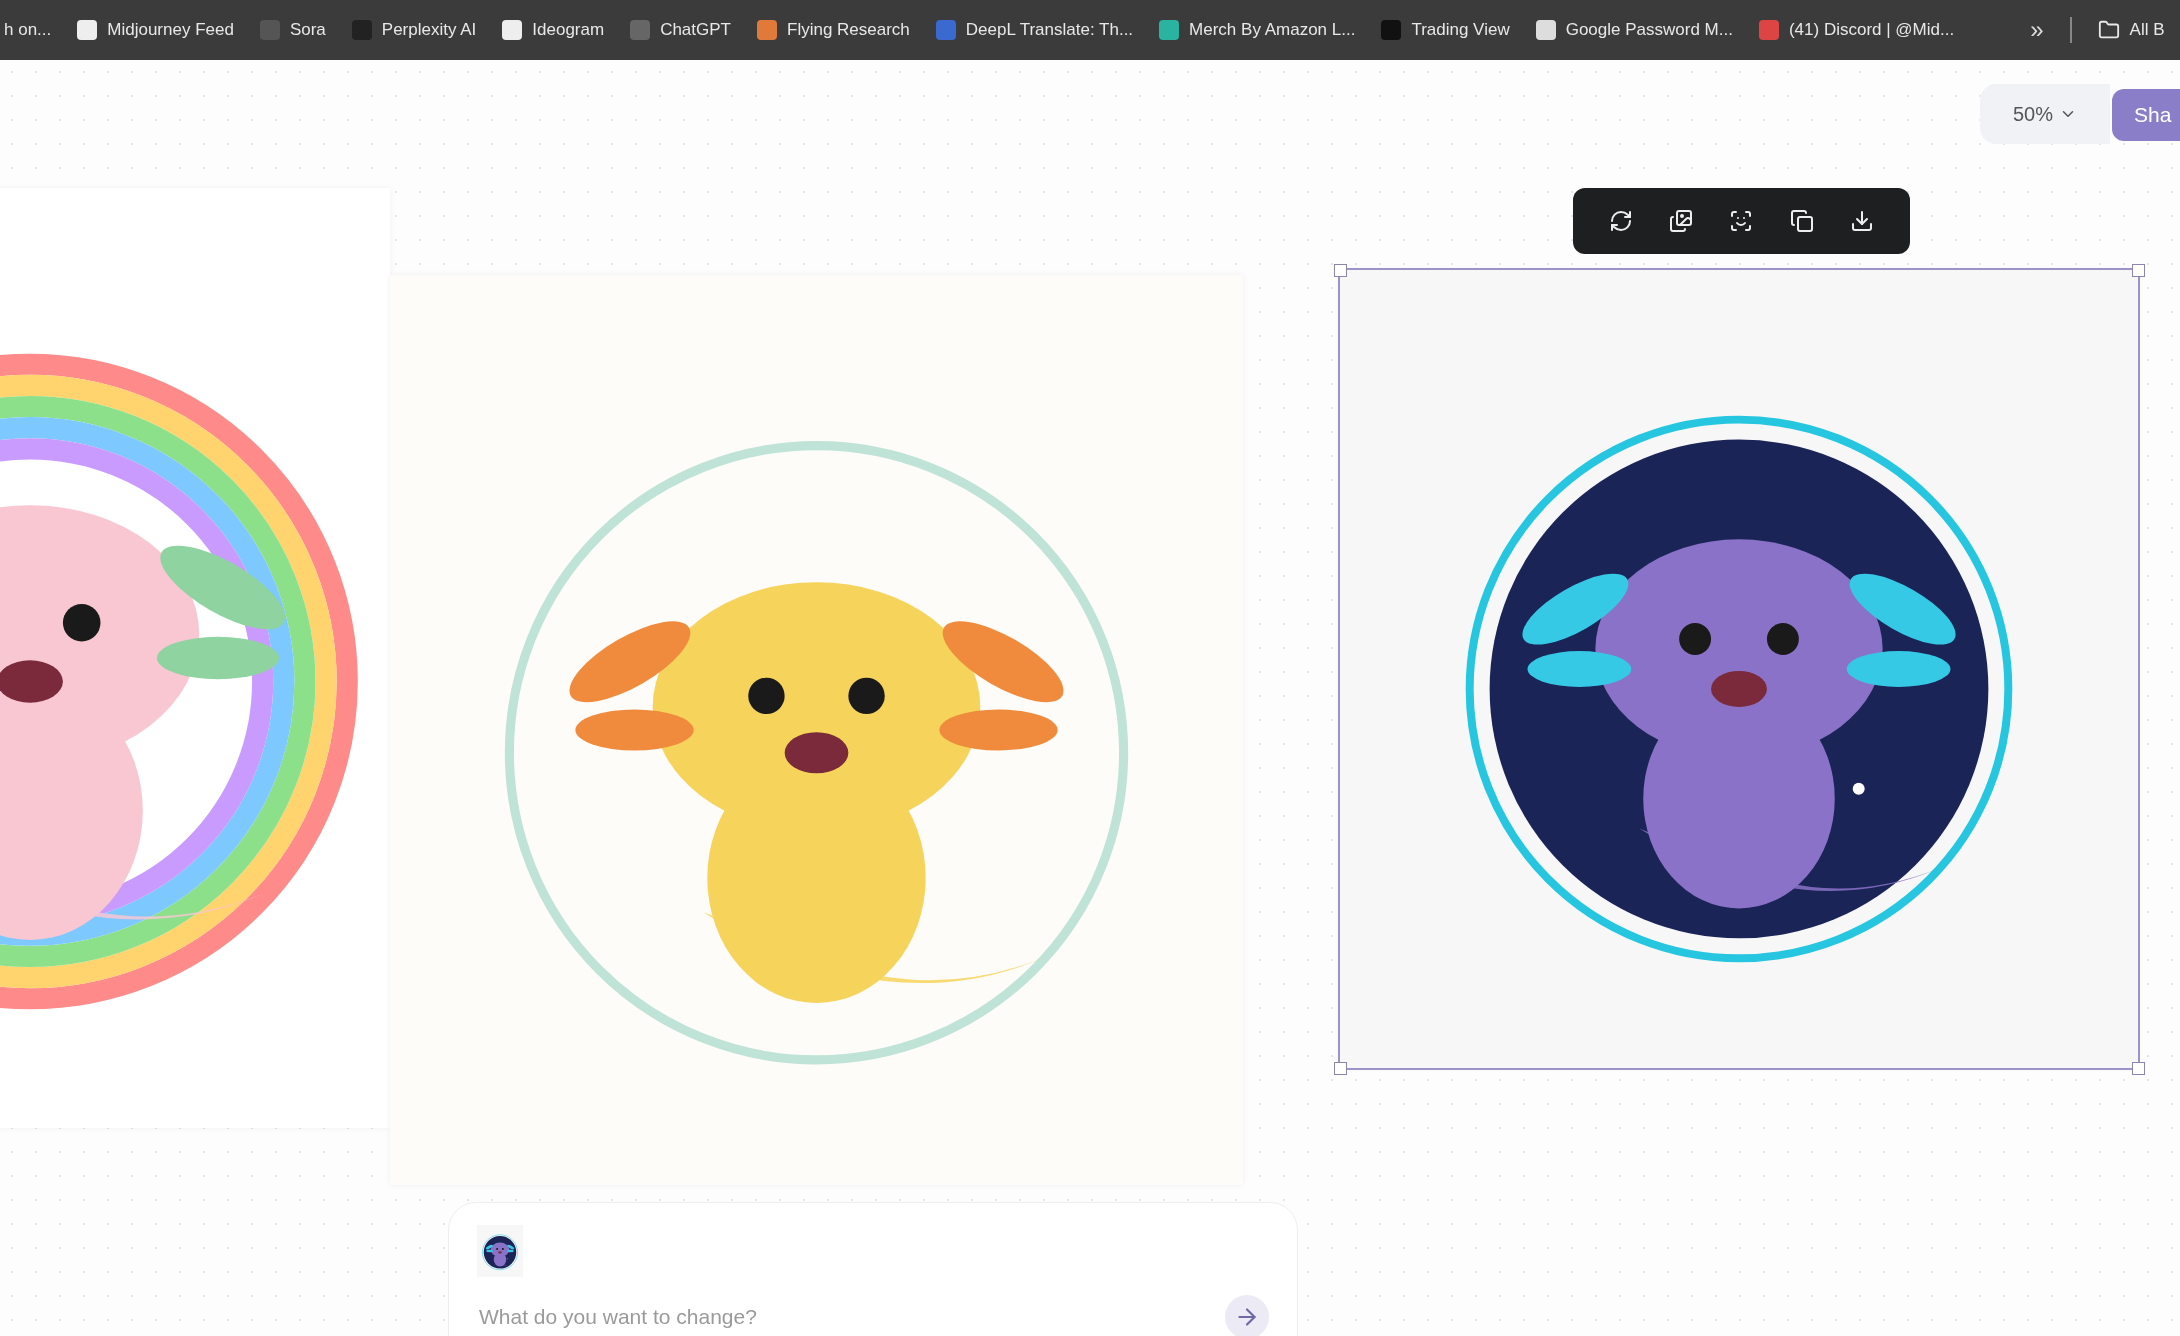 The width and height of the screenshot is (2180, 1336). What do you see at coordinates (414, 30) in the screenshot?
I see `bookmark: Perplexity AI` at bounding box center [414, 30].